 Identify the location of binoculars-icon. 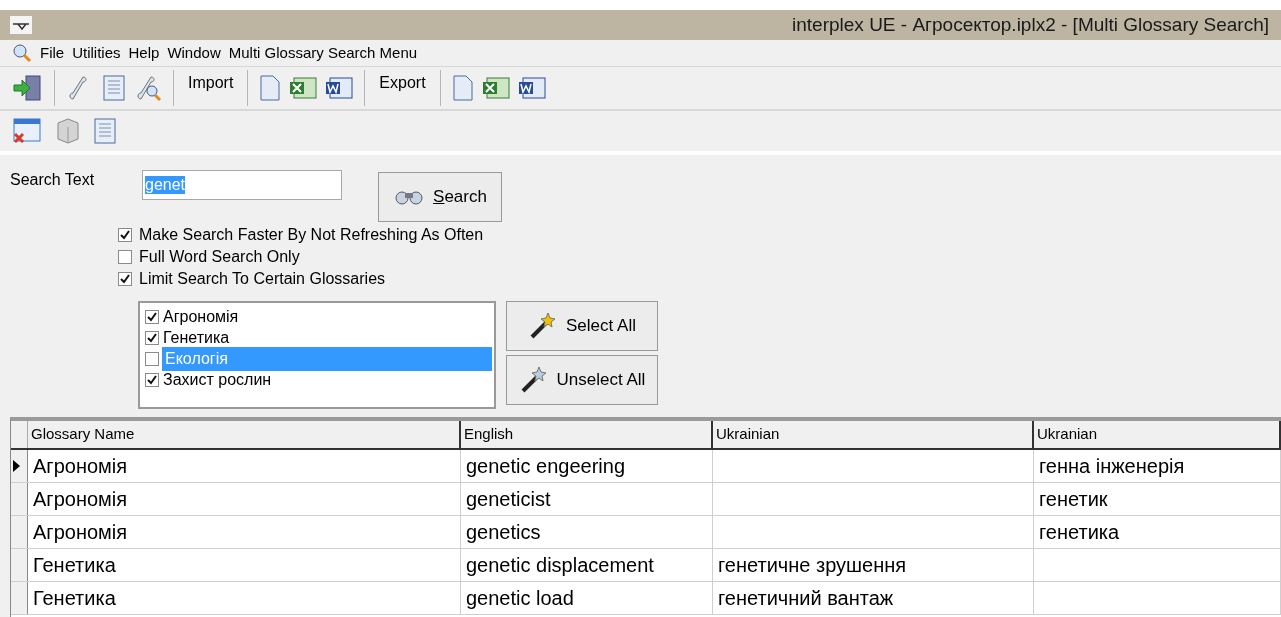
(409, 197).